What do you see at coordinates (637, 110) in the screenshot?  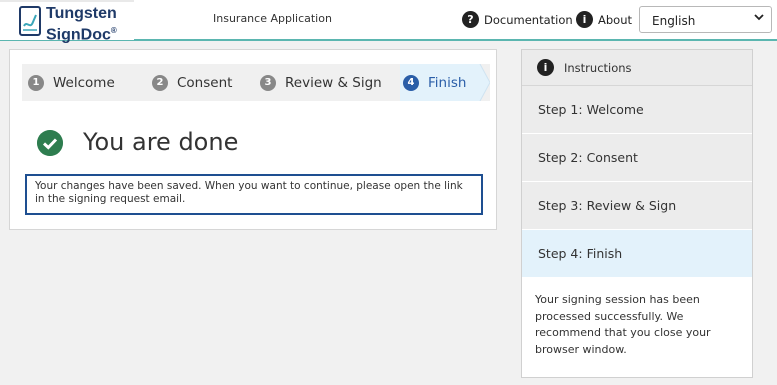 I see `instructions-step-welcome: Step 1: Welcome` at bounding box center [637, 110].